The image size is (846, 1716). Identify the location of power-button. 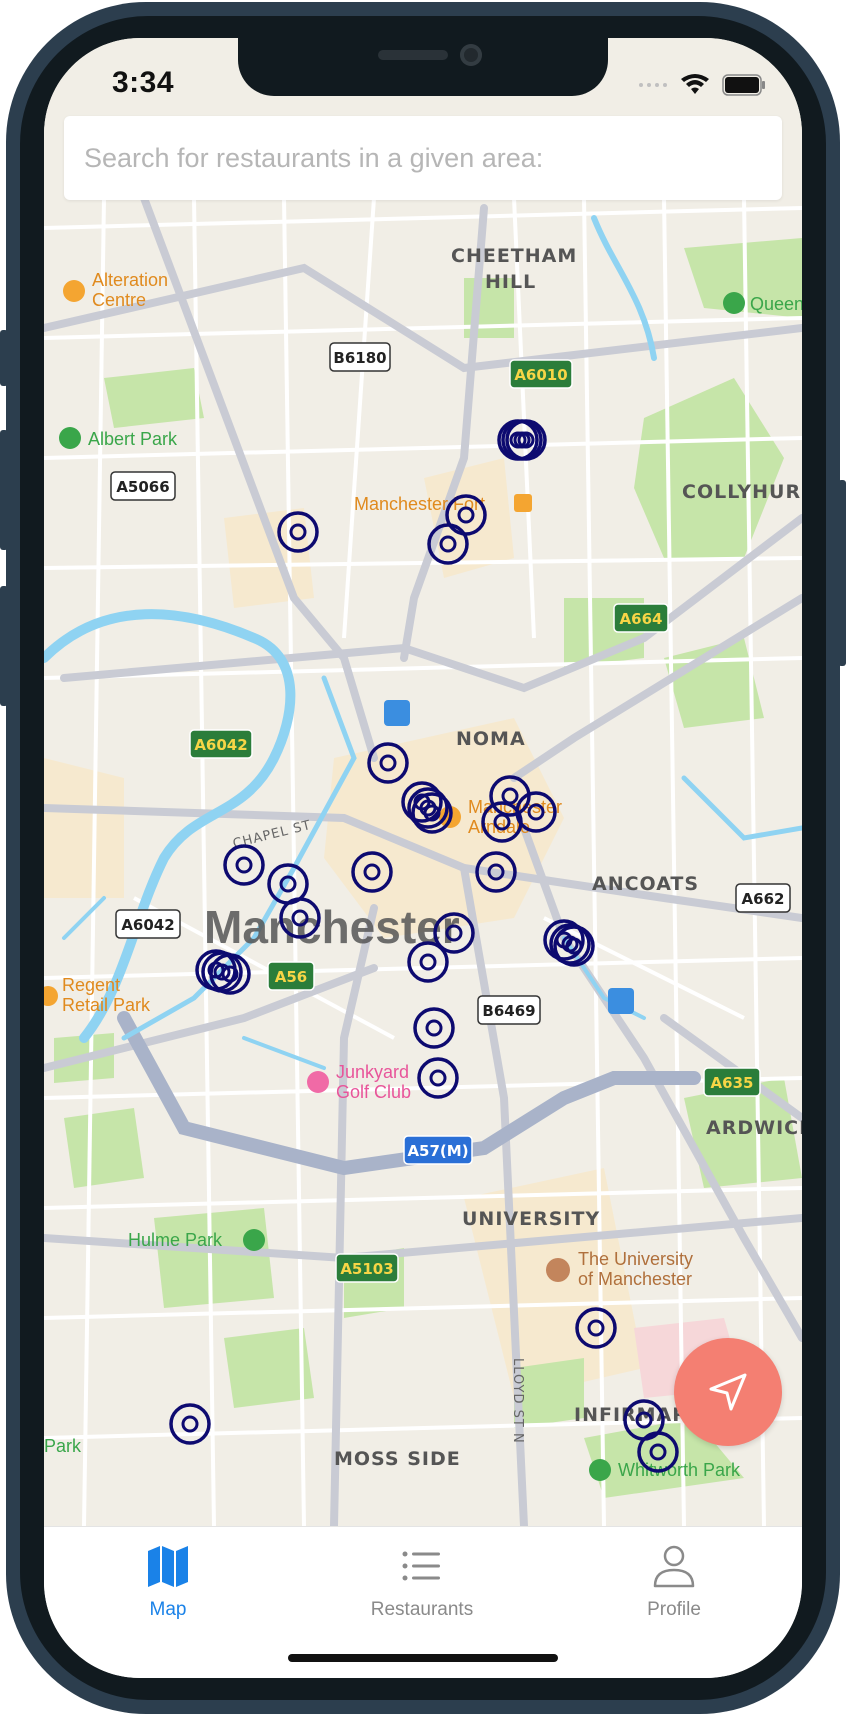
(842, 573).